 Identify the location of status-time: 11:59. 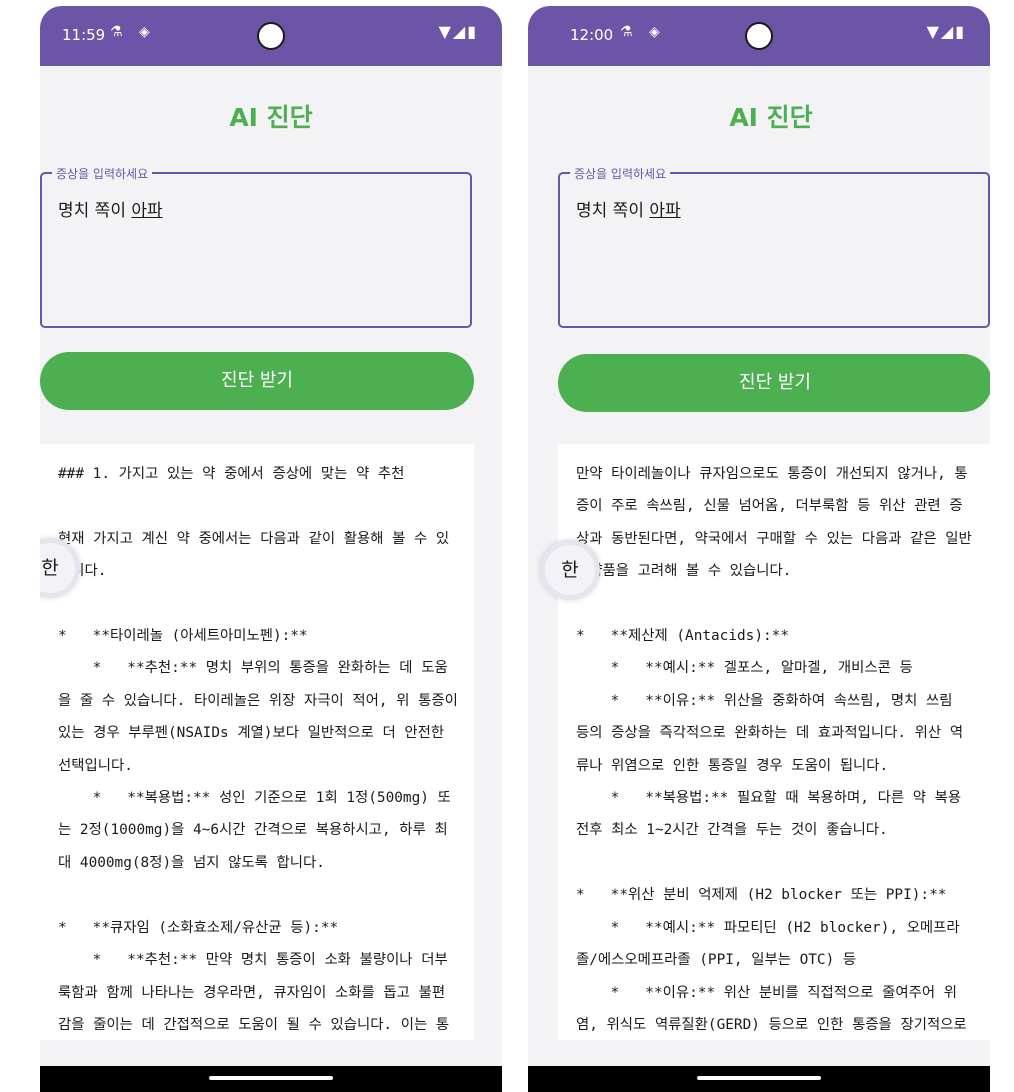
(84, 35).